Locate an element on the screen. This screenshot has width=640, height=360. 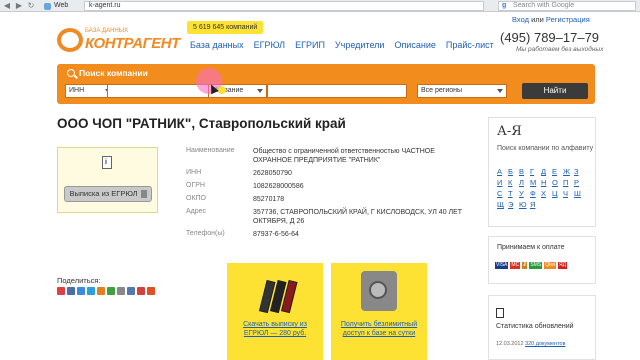
share-label: Поделиться: is located at coordinates (79, 280).